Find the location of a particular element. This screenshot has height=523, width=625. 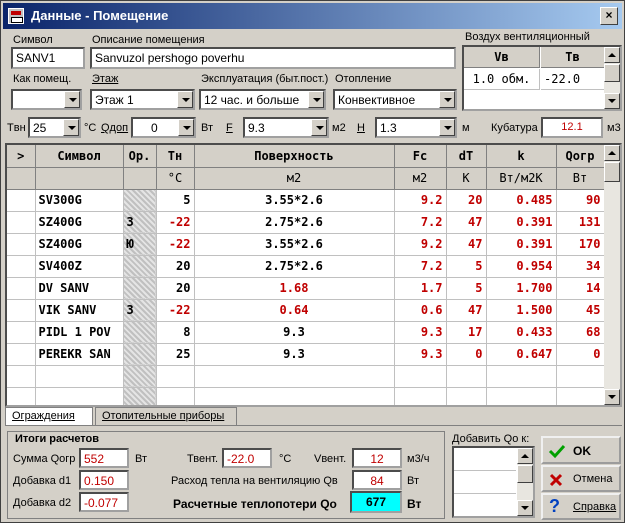

cell-symbol: DV SANV is located at coordinates (79, 288).